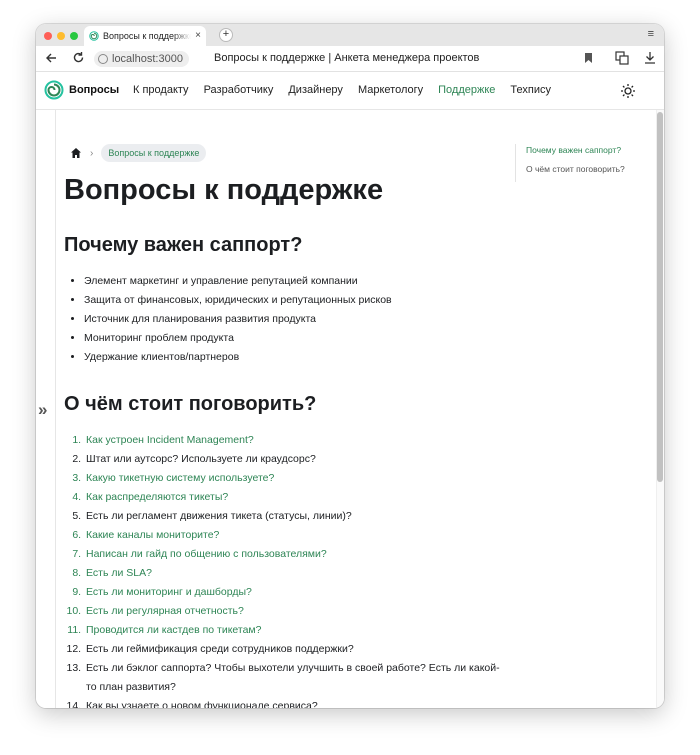 Image resolution: width=700 pixels, height=755 pixels. Describe the element at coordinates (651, 34) in the screenshot. I see `tab-menu-icon: ≡` at that location.